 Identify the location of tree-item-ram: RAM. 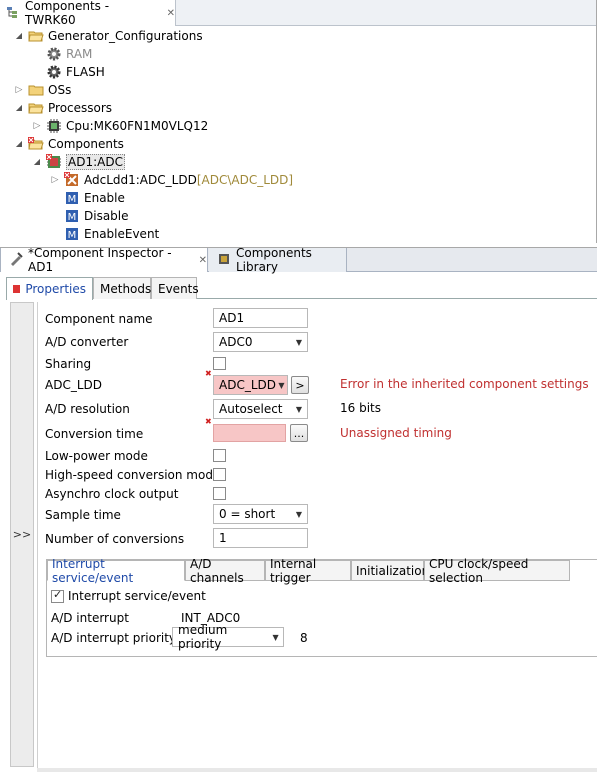
(62, 54).